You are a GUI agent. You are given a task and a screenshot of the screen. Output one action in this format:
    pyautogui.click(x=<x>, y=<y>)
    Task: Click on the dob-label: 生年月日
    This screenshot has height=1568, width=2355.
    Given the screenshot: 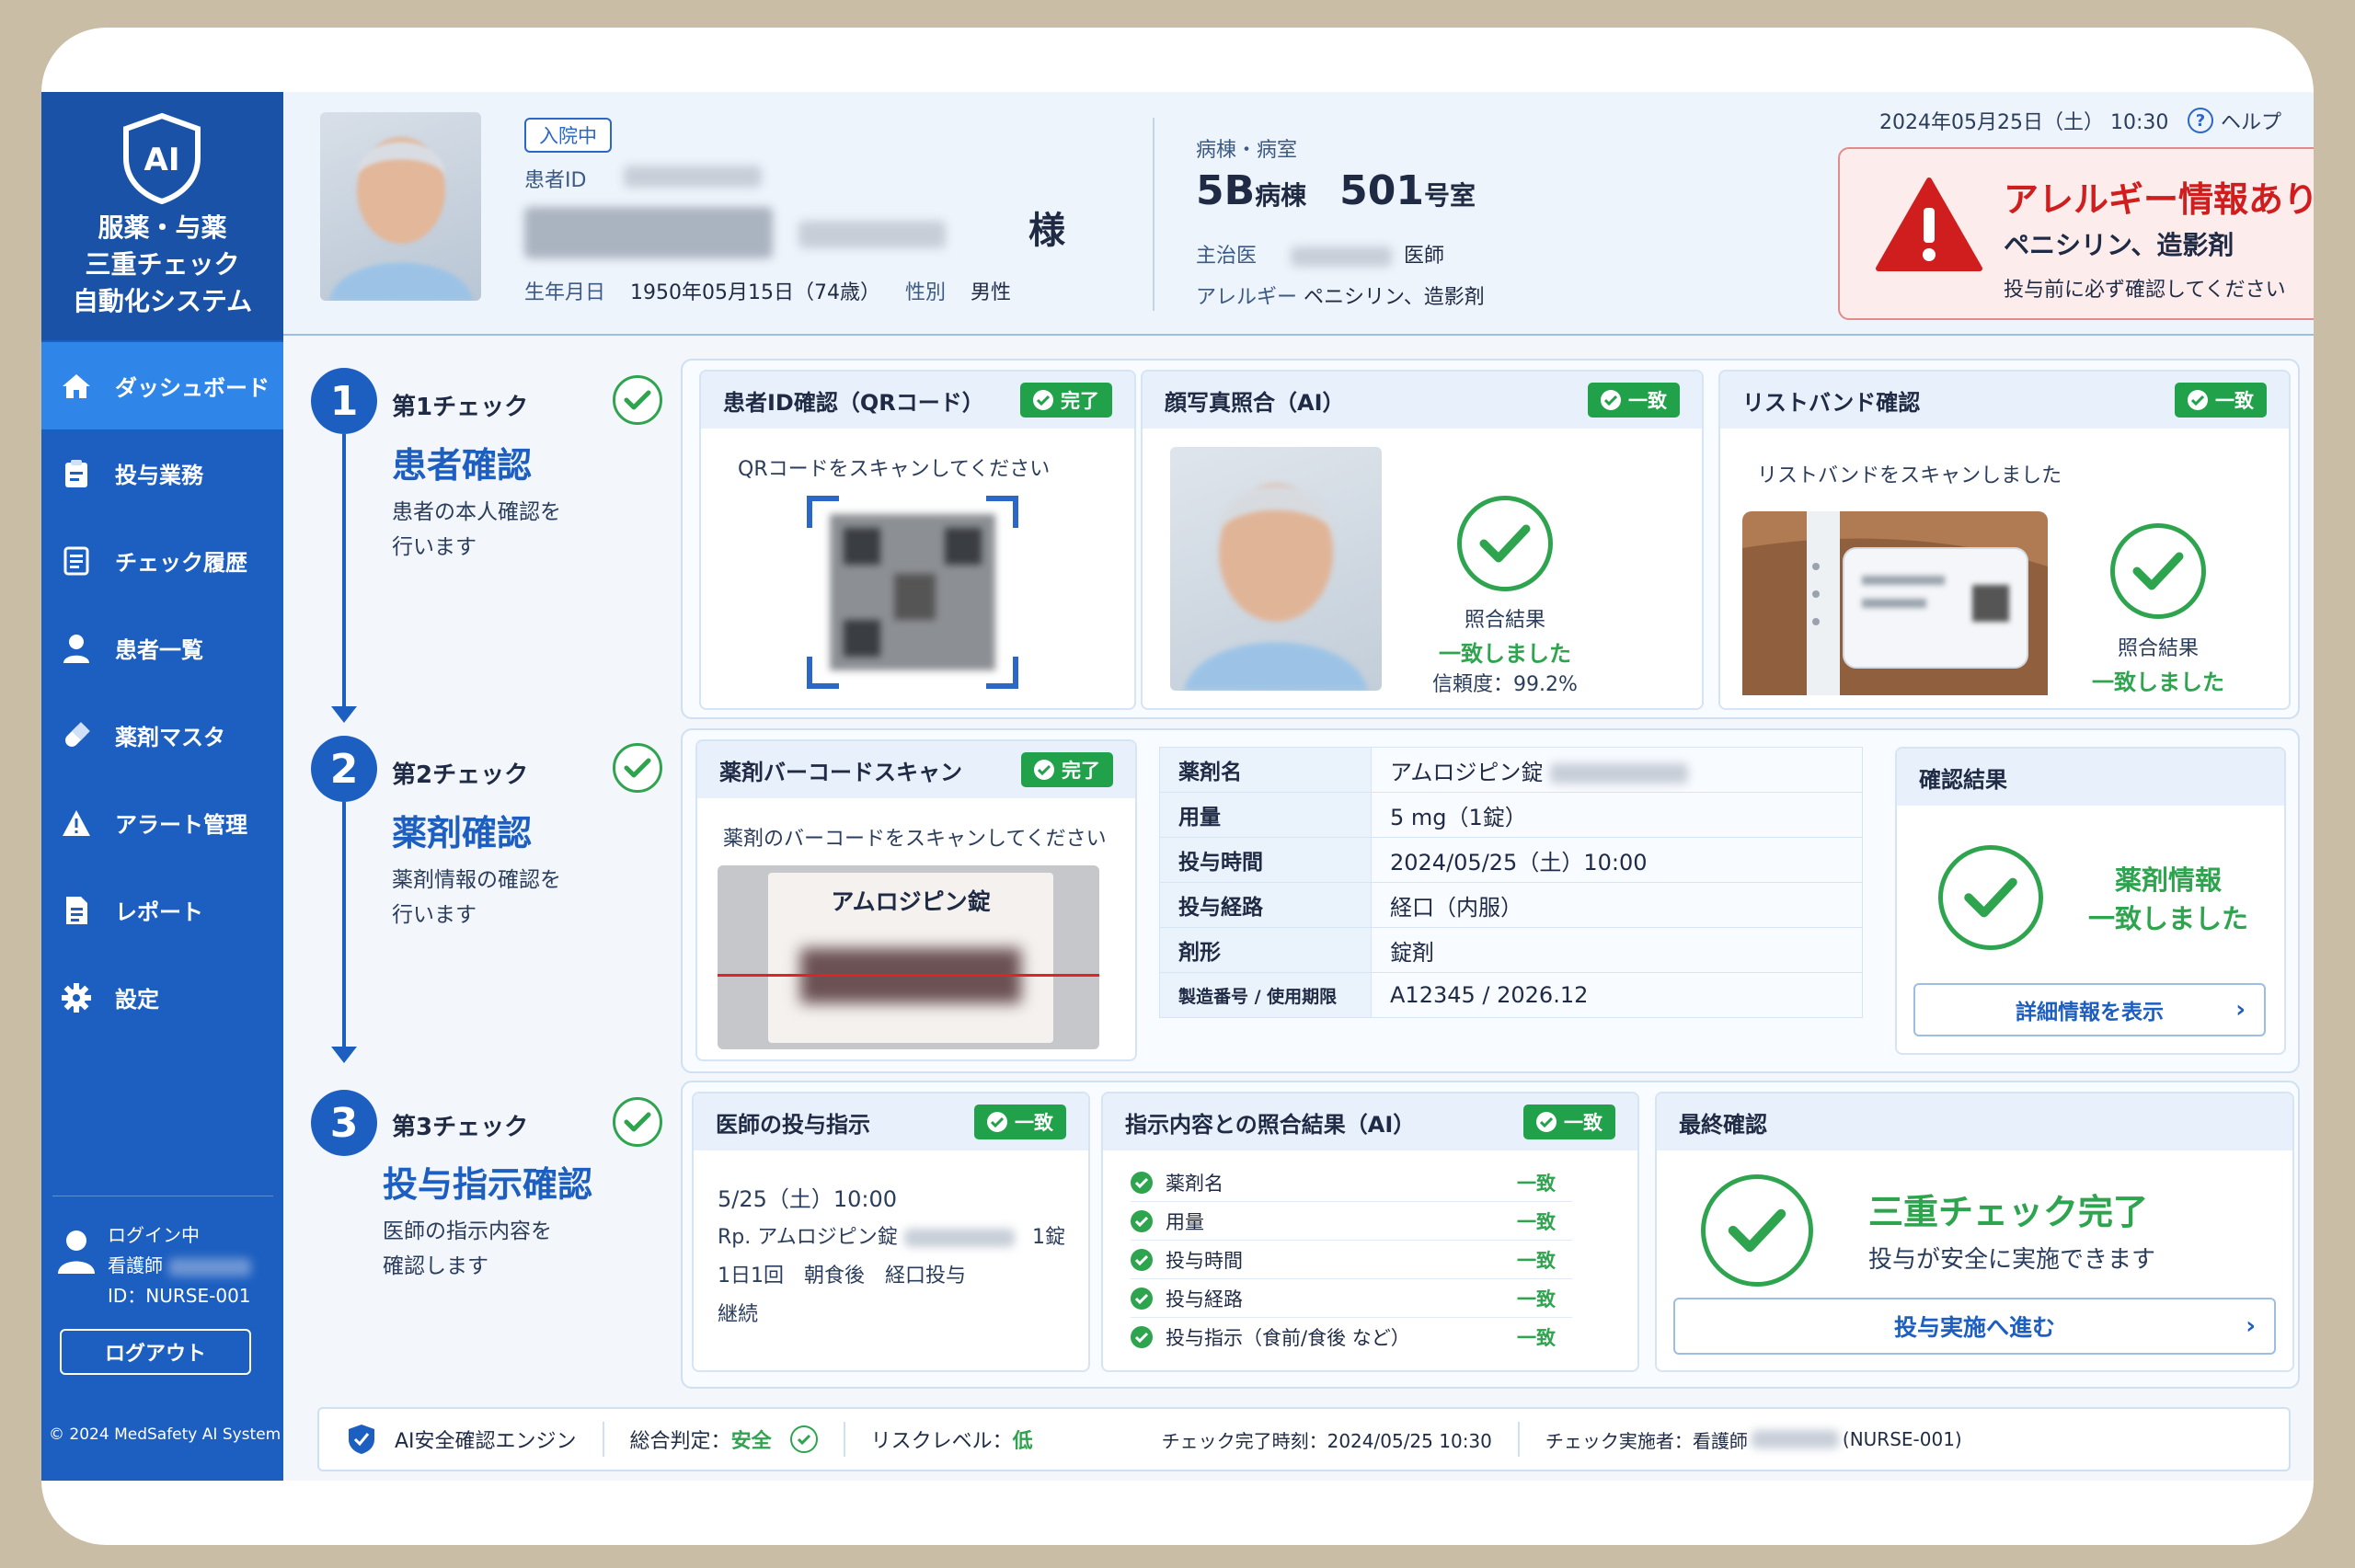 What is the action you would take?
    pyautogui.click(x=565, y=292)
    